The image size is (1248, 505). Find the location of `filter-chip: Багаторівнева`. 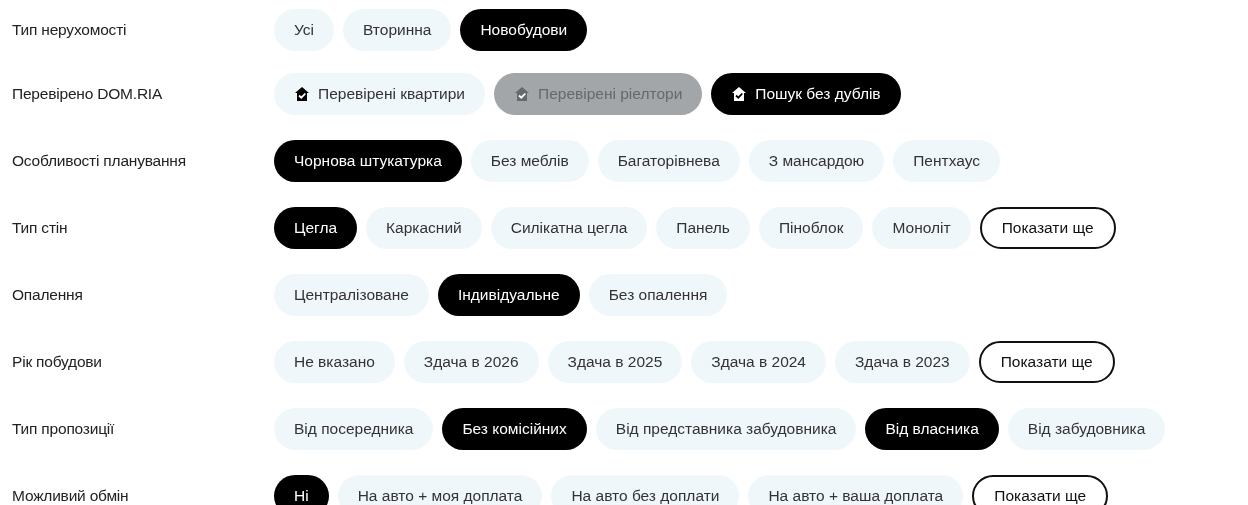

filter-chip: Багаторівнева is located at coordinates (668, 160).